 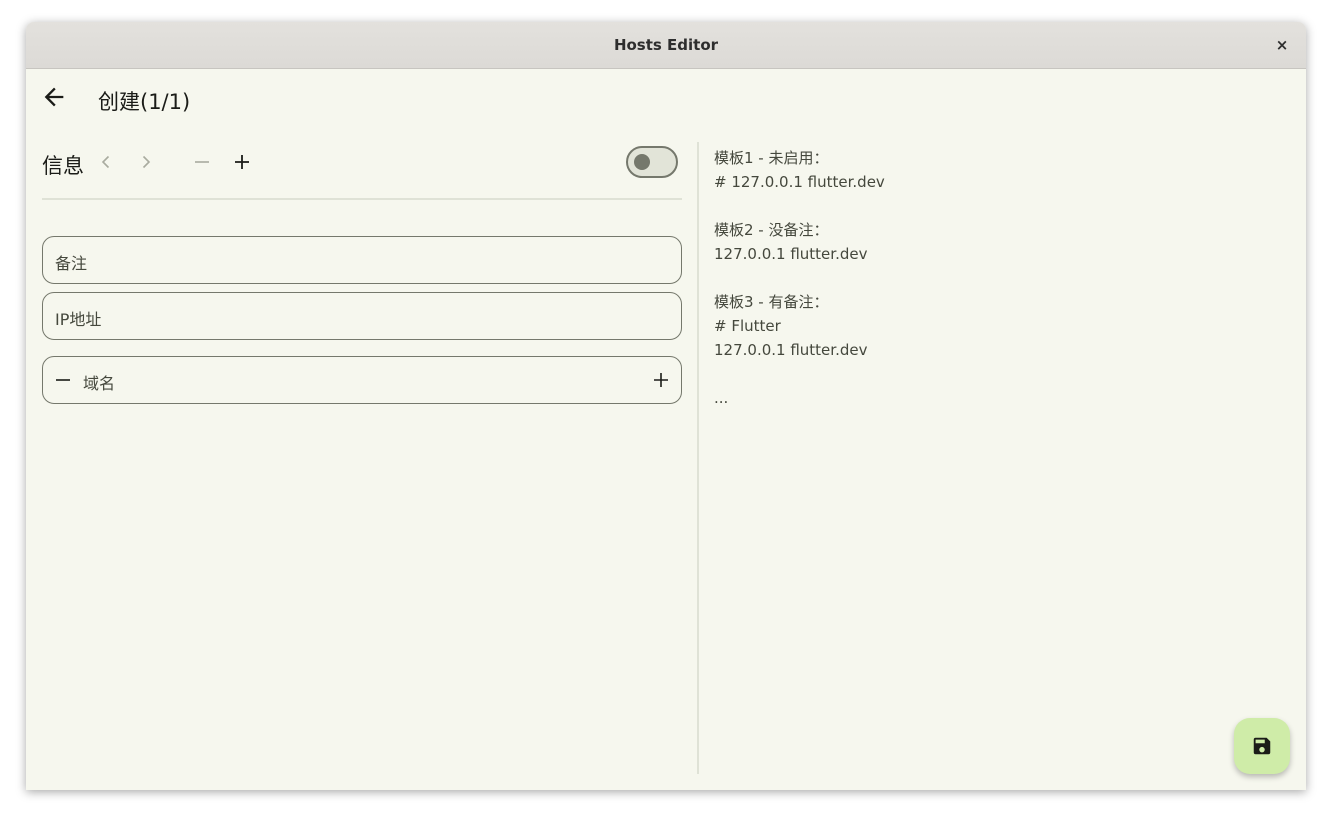 What do you see at coordinates (771, 158) in the screenshot?
I see `help-line: 模板1 - 未启用：` at bounding box center [771, 158].